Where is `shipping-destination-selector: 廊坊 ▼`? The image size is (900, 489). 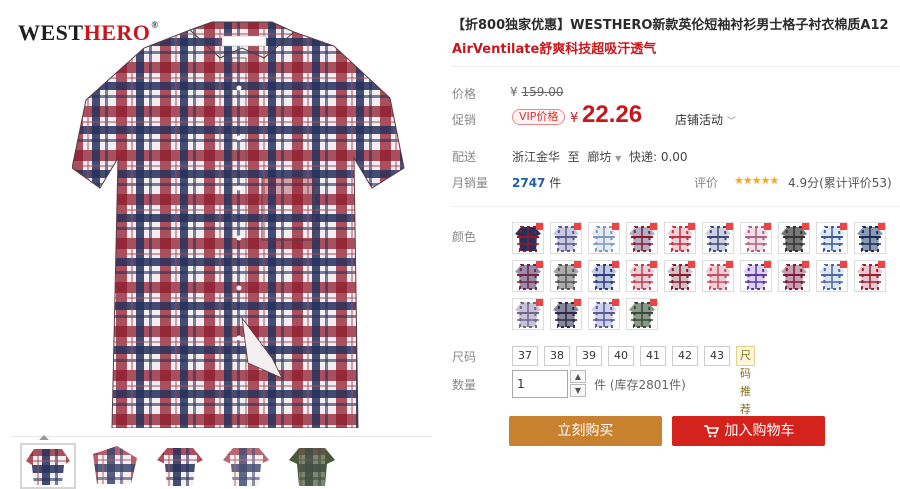
shipping-destination-selector: 廊坊 ▼ is located at coordinates (604, 157).